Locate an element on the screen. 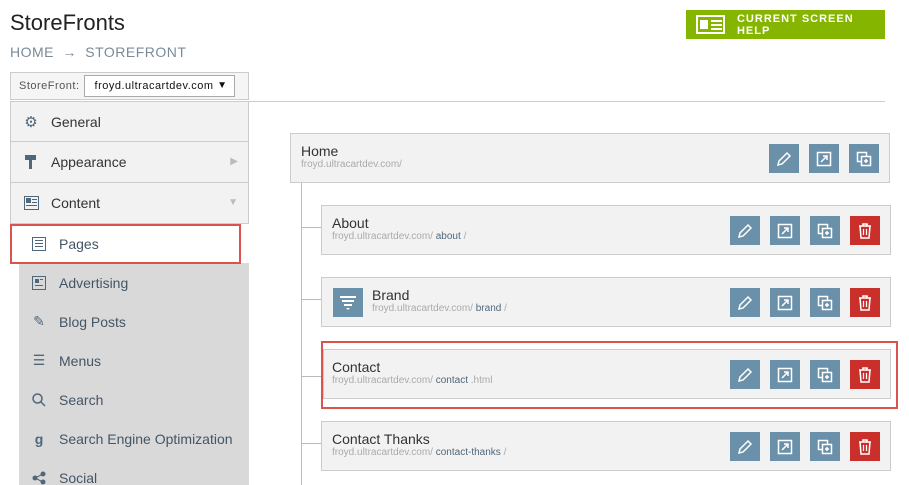 This screenshot has width=909, height=485. page-row-about: About froyd.ultracartdev.com/ about / is located at coordinates (606, 230).